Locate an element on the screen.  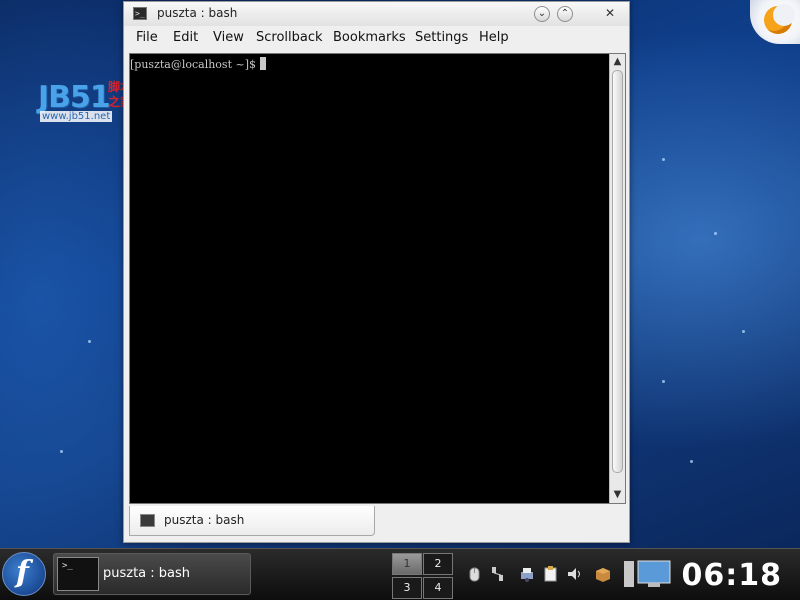
terminal-icon: >_ is located at coordinates (140, 13).